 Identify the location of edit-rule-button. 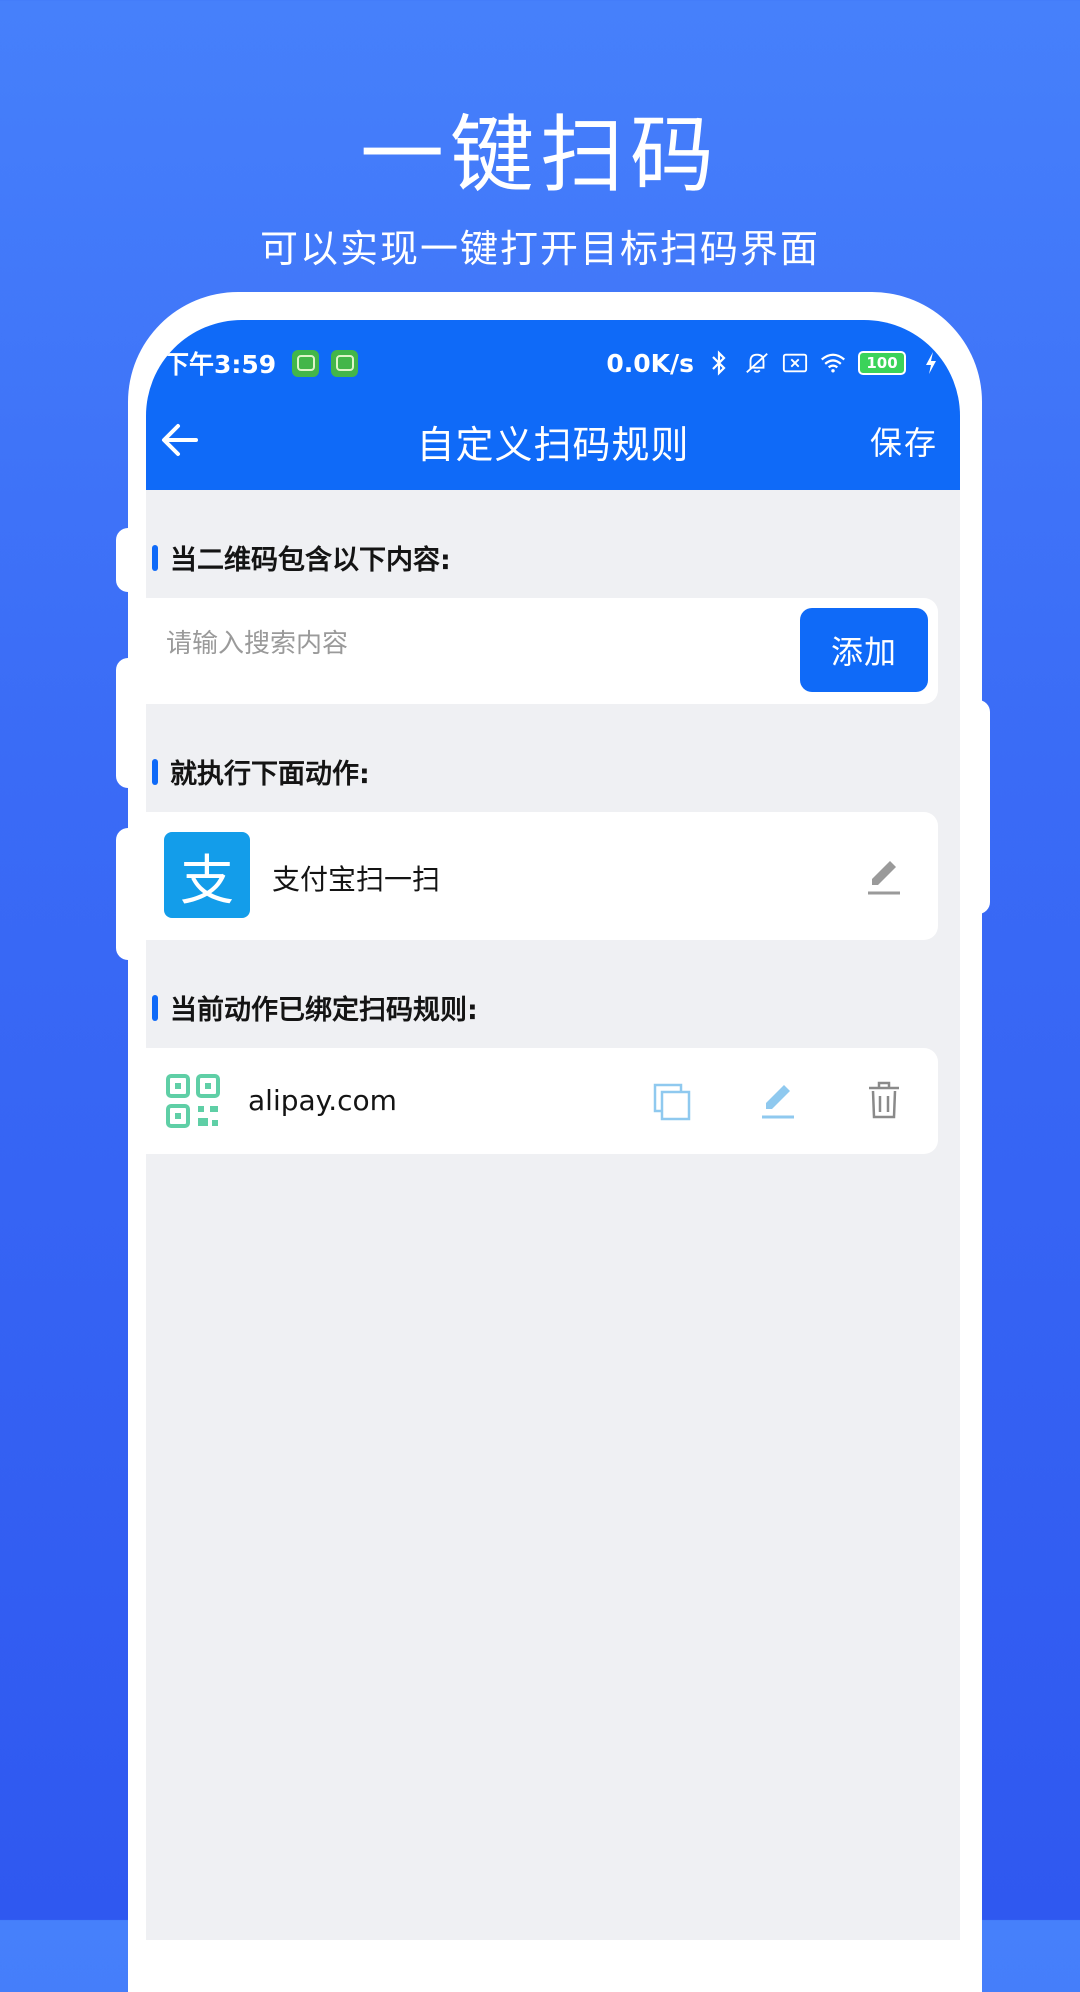
(778, 1100).